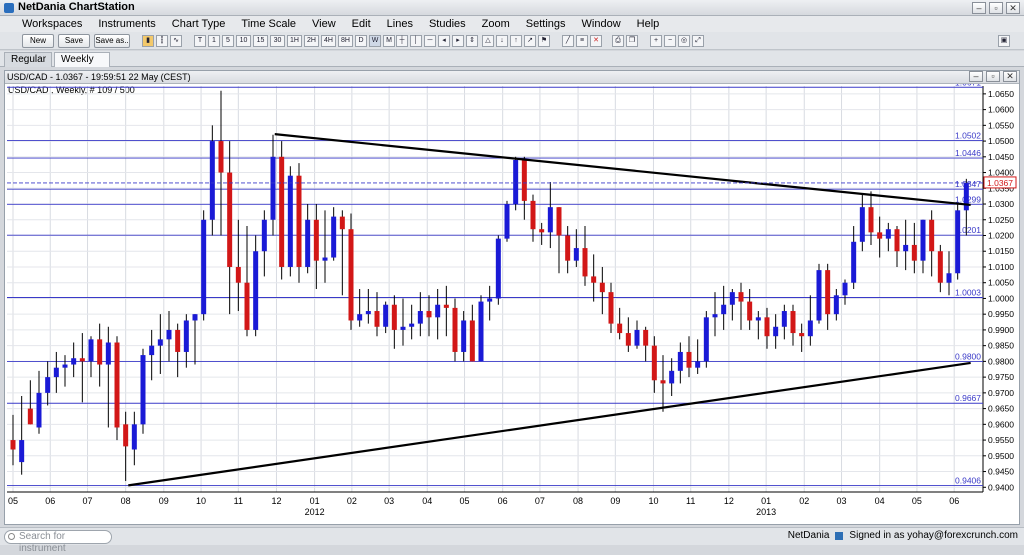 The width and height of the screenshot is (1024, 555). I want to click on arrow-down-icon: ↓, so click(502, 41).